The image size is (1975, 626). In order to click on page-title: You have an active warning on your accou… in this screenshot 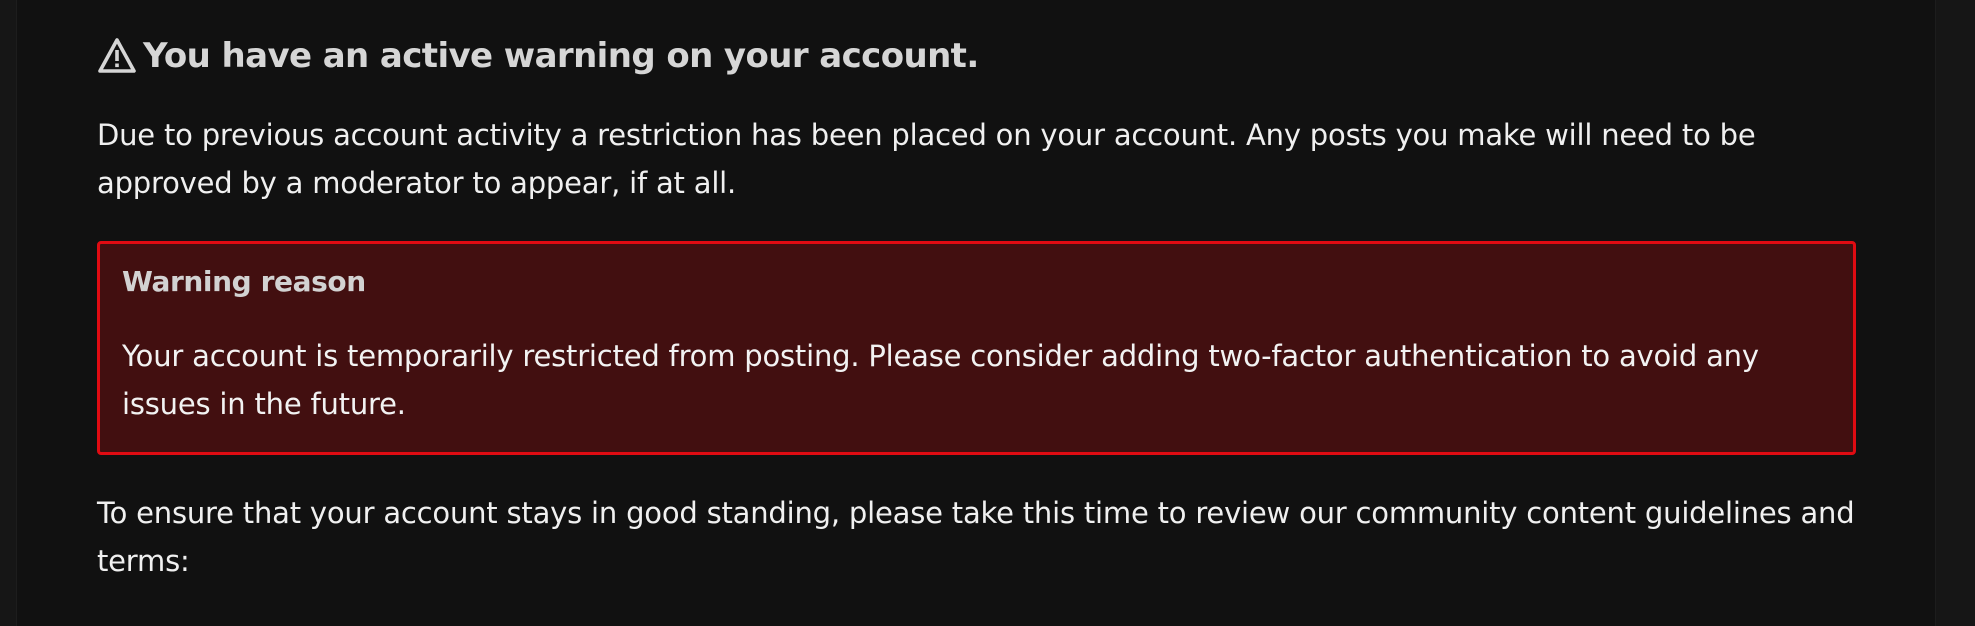, I will do `click(561, 56)`.